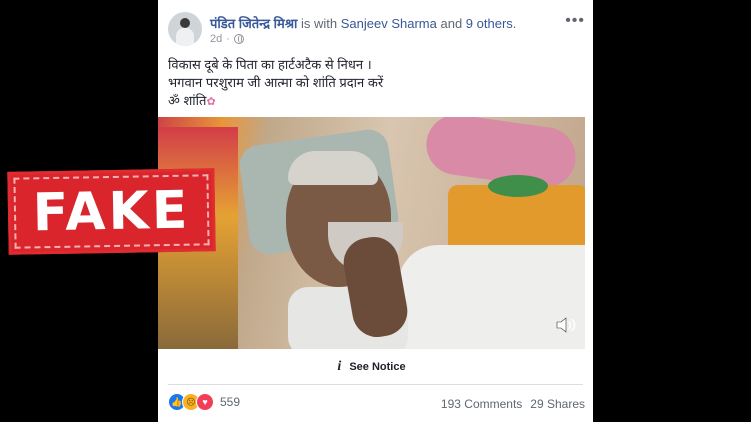  What do you see at coordinates (481, 404) in the screenshot?
I see `comments-count-link: 193 Comments` at bounding box center [481, 404].